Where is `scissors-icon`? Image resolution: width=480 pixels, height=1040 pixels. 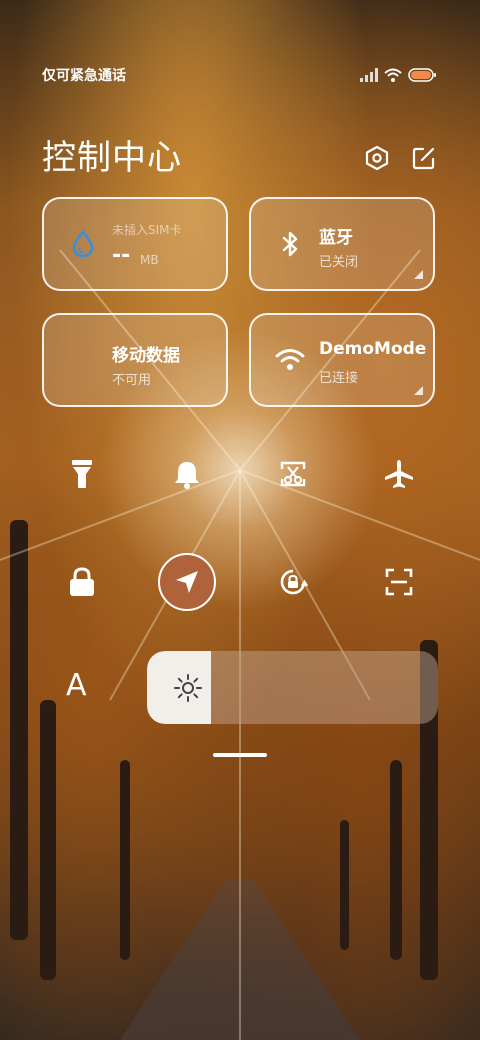 scissors-icon is located at coordinates (293, 474).